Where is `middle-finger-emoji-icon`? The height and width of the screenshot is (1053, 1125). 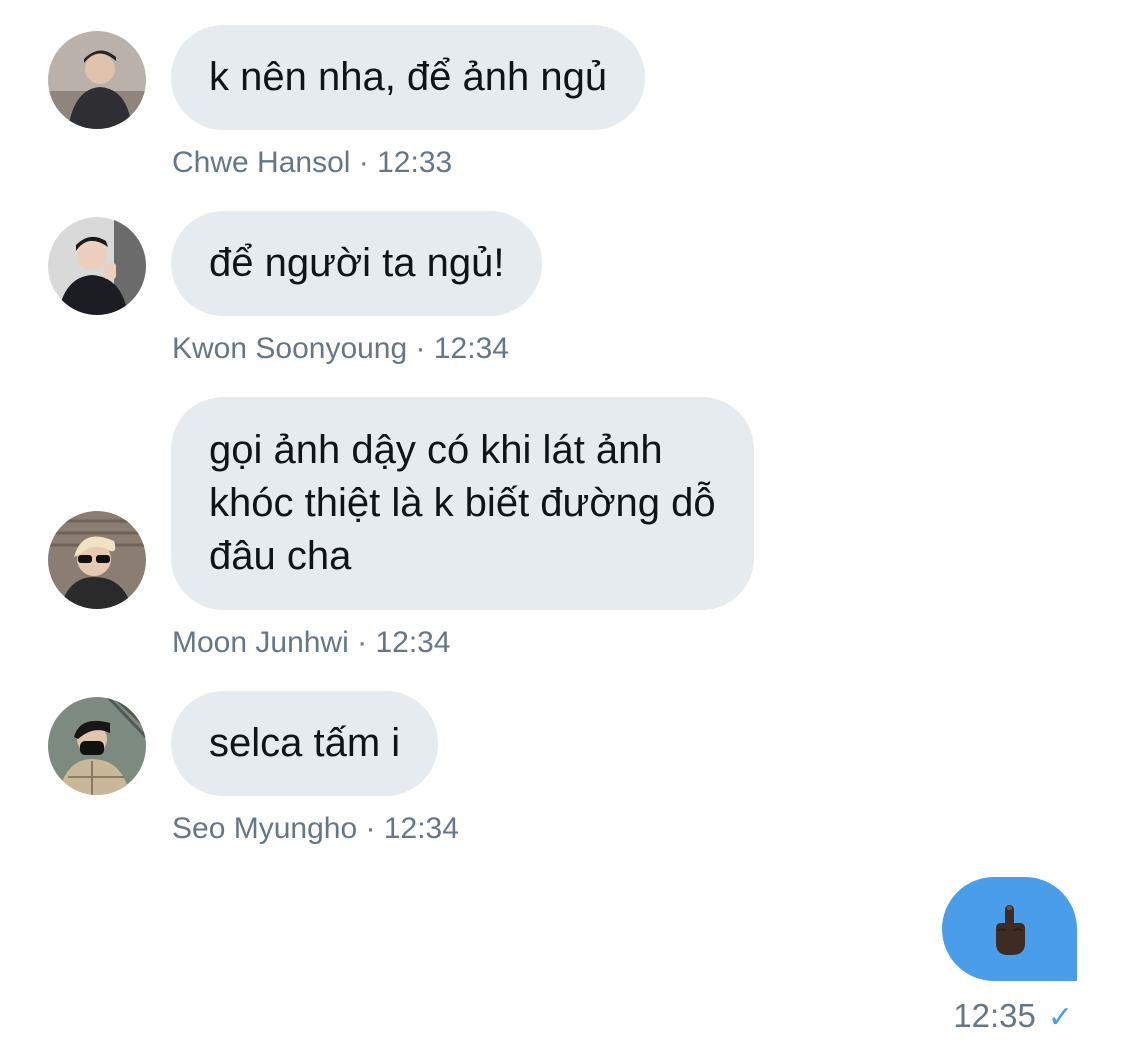 middle-finger-emoji-icon is located at coordinates (1010, 930).